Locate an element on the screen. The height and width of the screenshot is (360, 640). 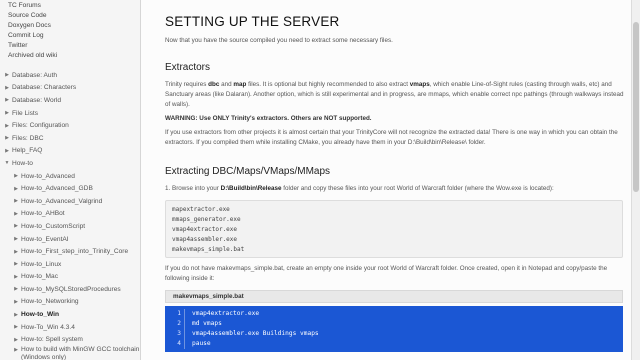
sidebar-tree-label: How-to_Advanced_GDB is located at coordinates (57, 188).